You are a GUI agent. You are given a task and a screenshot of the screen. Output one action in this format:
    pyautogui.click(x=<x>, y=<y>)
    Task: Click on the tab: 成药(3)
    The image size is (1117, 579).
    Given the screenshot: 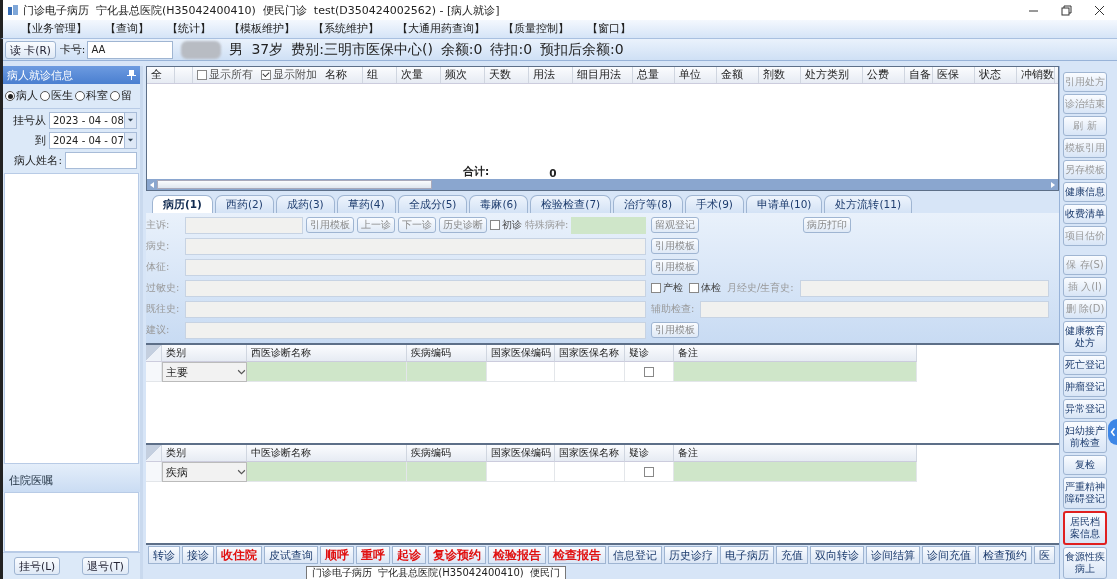 What is the action you would take?
    pyautogui.click(x=305, y=204)
    